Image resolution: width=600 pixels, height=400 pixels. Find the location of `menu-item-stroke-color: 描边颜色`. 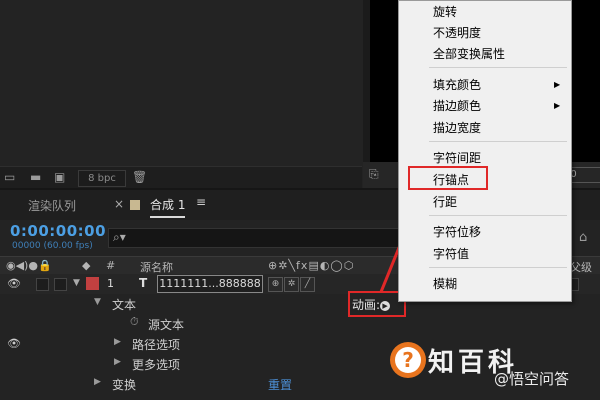

menu-item-stroke-color: 描边颜色 is located at coordinates (457, 105).